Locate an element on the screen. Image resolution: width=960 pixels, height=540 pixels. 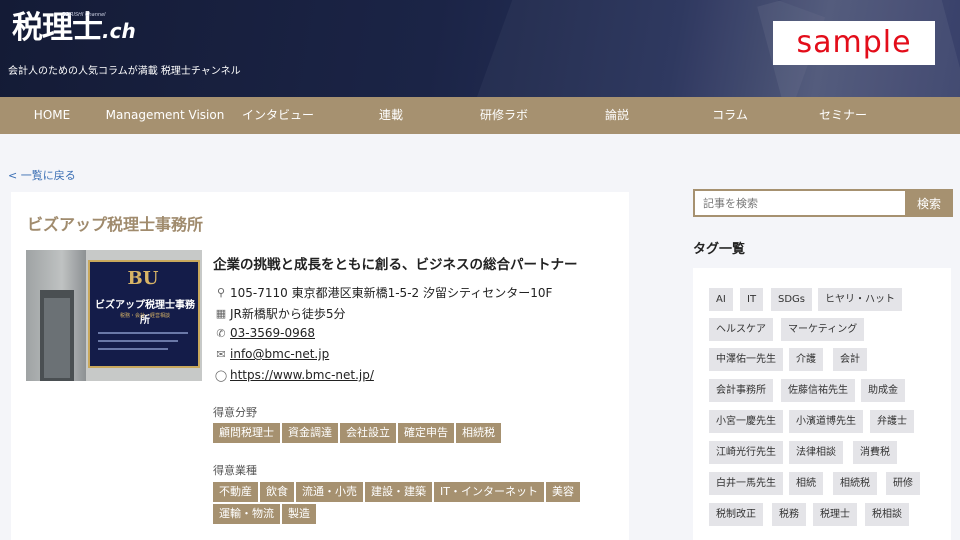
pin-icon: ⚲ is located at coordinates (221, 292).